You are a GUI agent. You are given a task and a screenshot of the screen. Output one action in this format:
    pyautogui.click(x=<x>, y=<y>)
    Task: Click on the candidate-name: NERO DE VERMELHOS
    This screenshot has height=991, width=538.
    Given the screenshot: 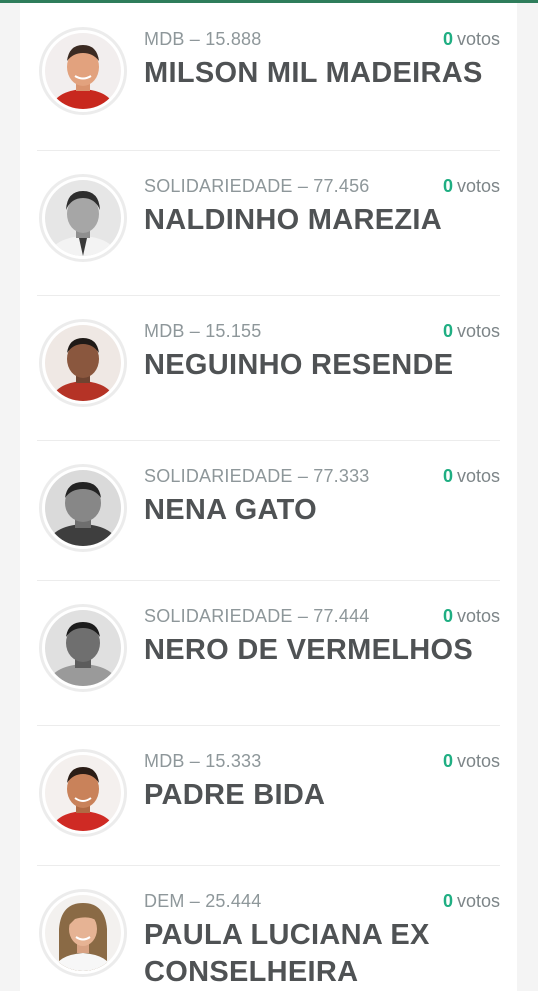 What is the action you would take?
    pyautogui.click(x=308, y=650)
    